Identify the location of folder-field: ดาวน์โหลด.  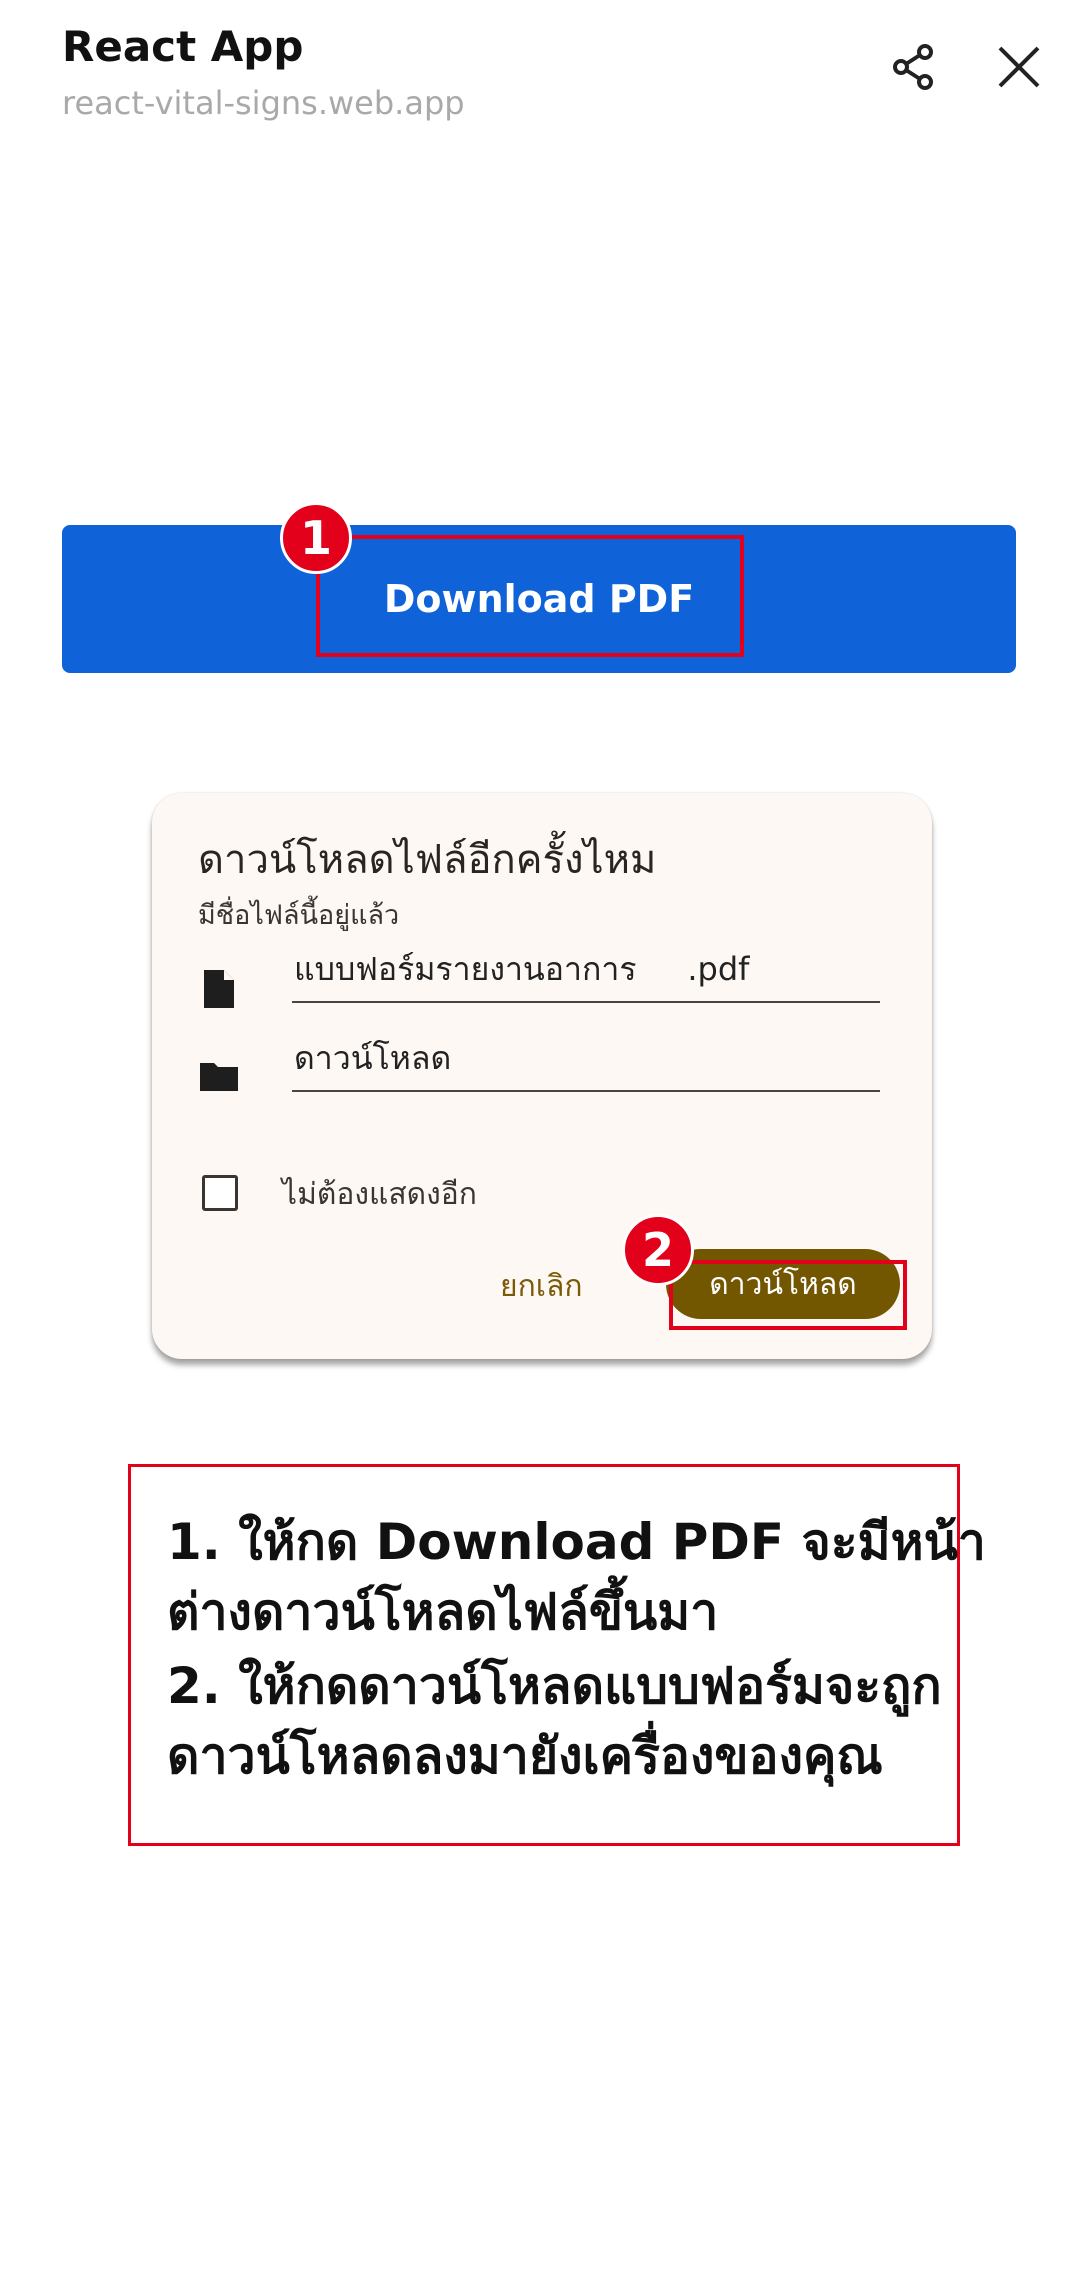
(586, 1064).